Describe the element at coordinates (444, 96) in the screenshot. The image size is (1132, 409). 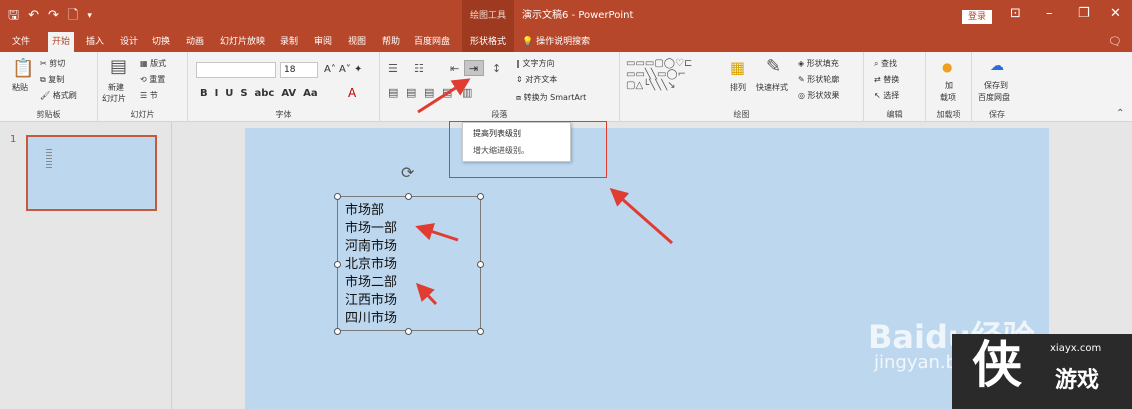
I see `arrow-to-indent-button` at that location.